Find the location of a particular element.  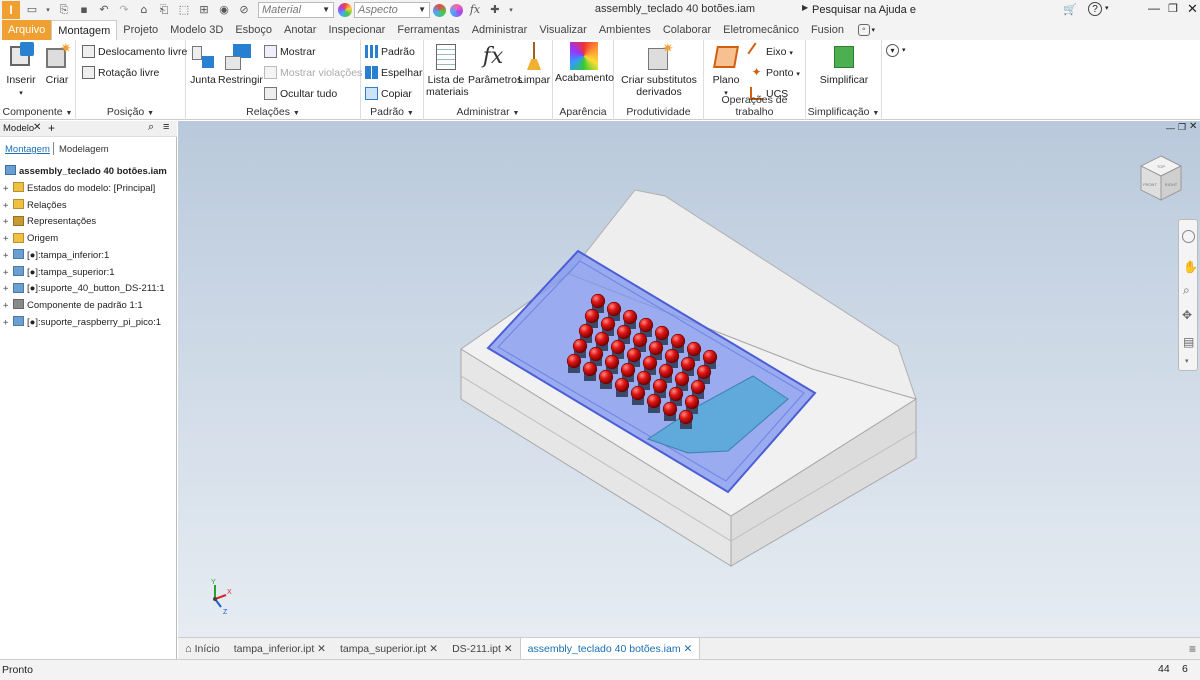

ponto-button: ✦ Ponto ▾ is located at coordinates (774, 73).